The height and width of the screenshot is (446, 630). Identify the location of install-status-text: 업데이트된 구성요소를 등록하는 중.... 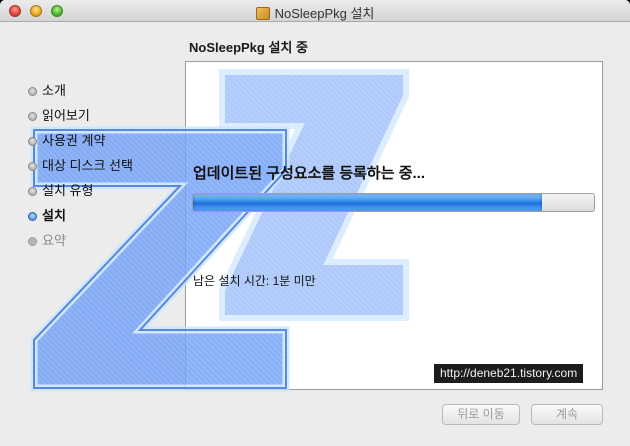
(309, 173).